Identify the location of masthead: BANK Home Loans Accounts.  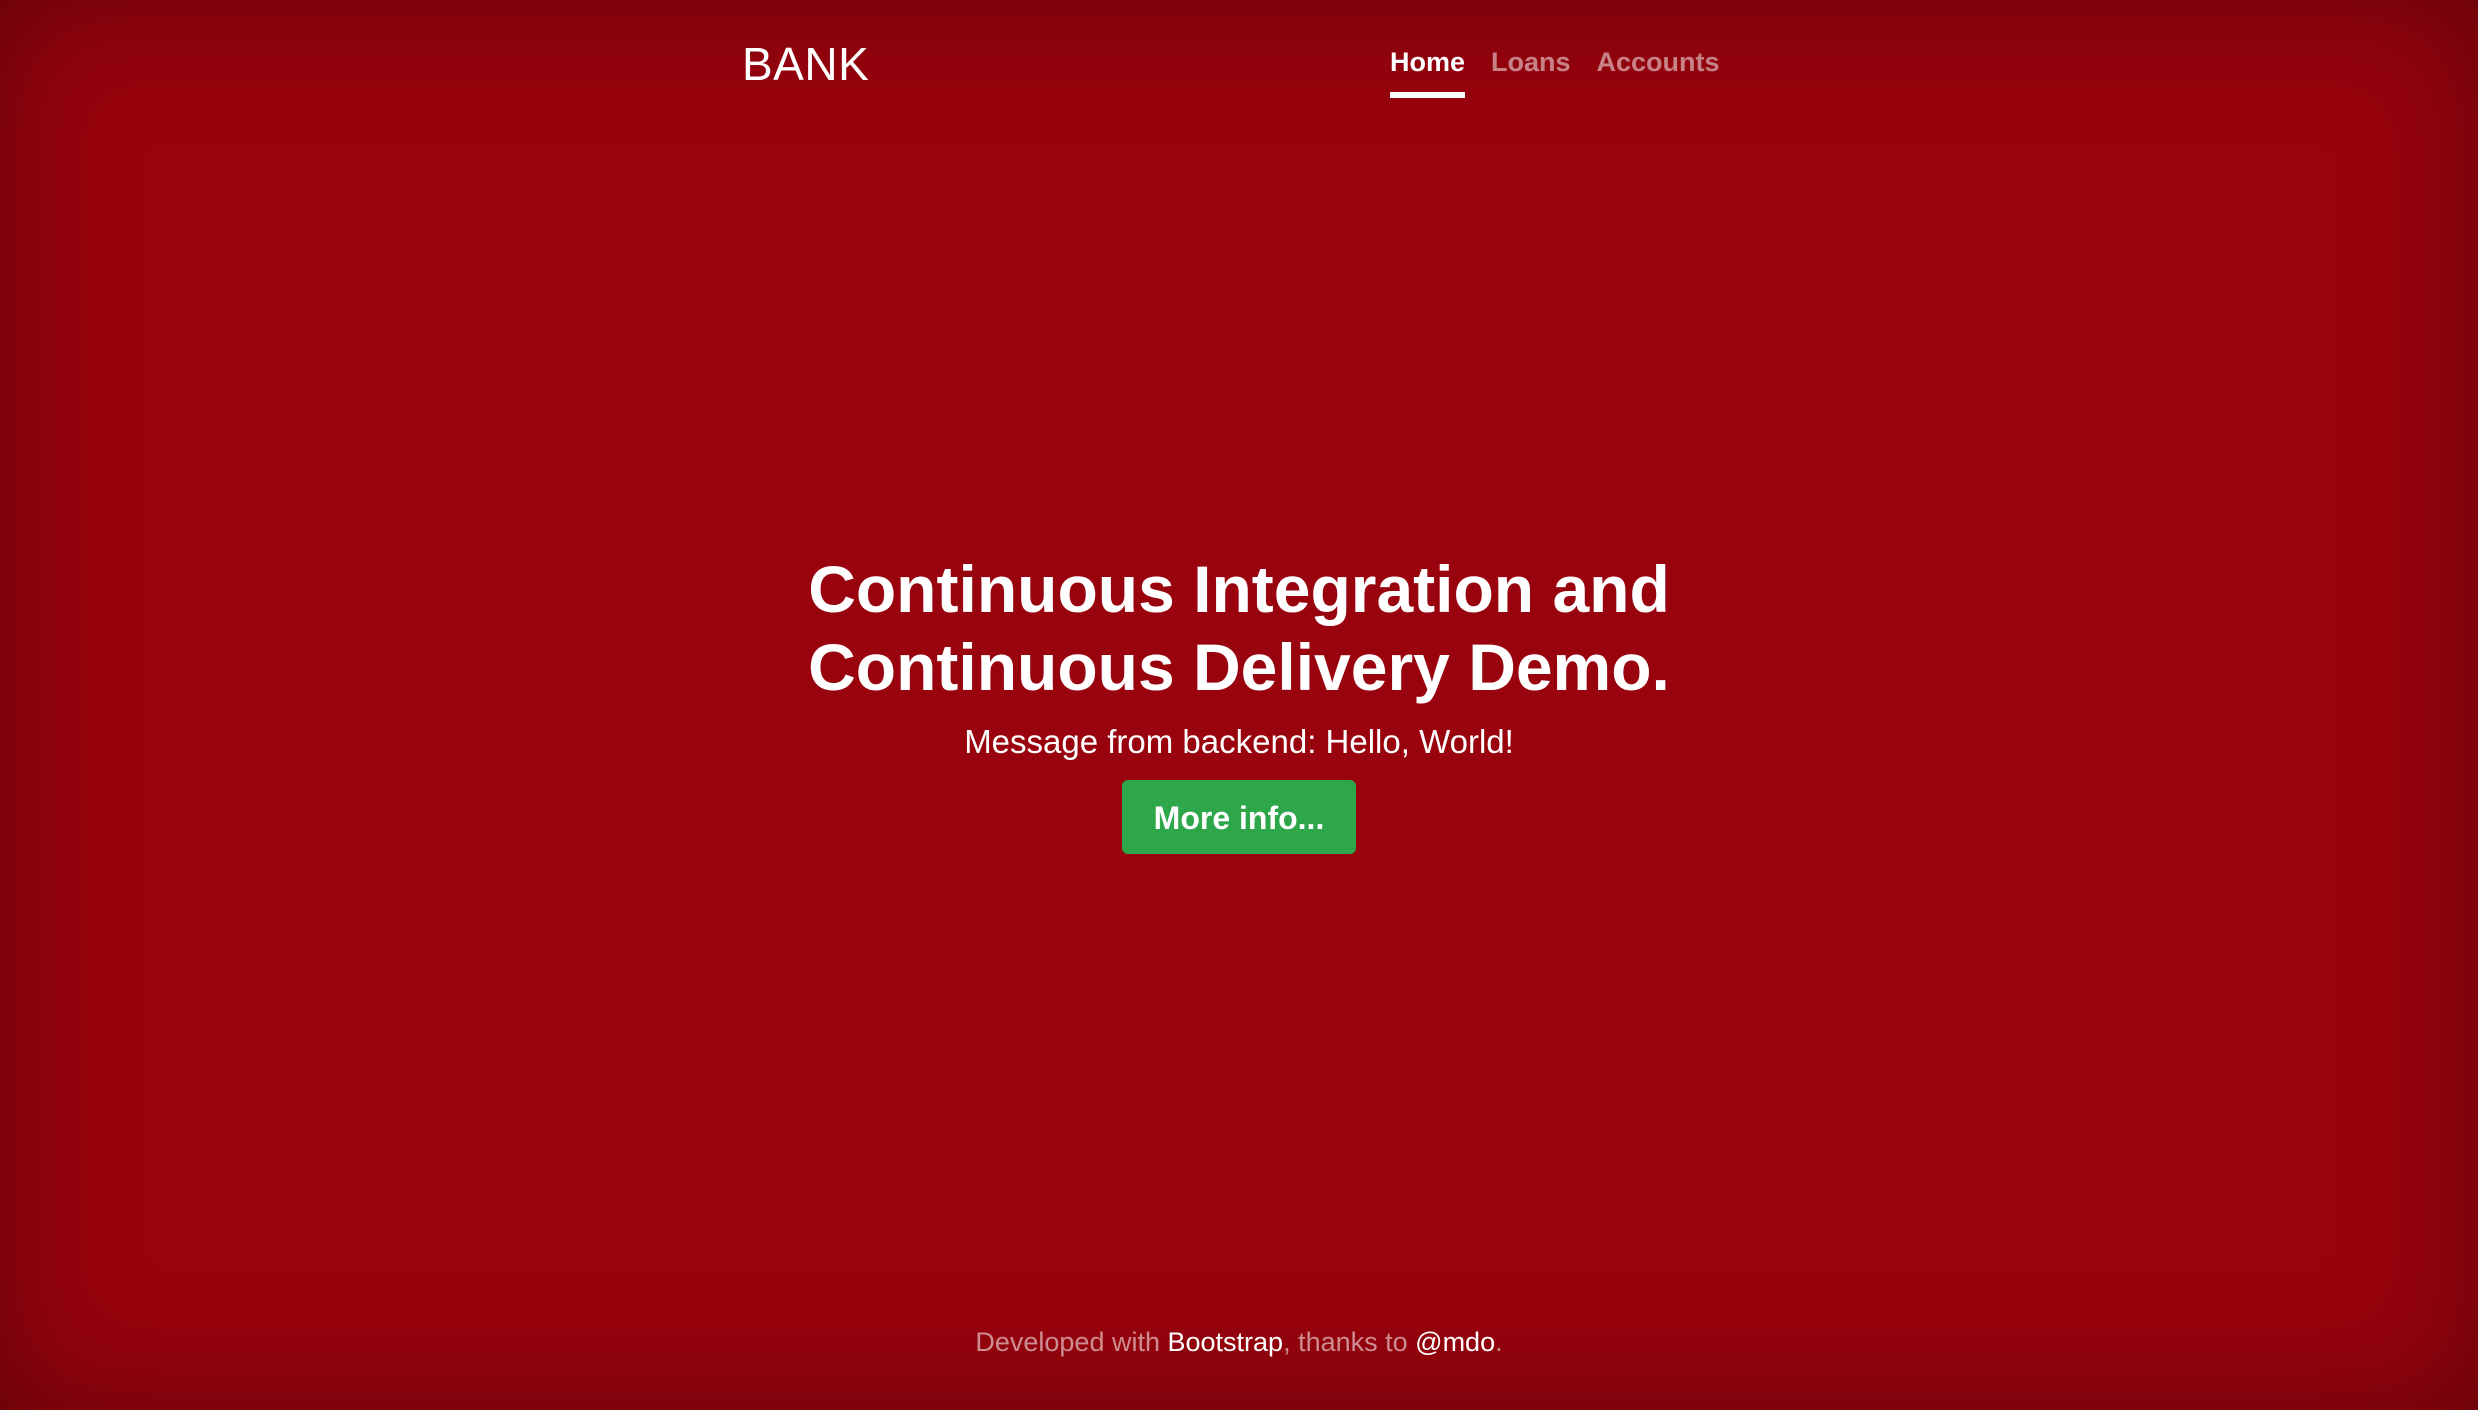
(1239, 70).